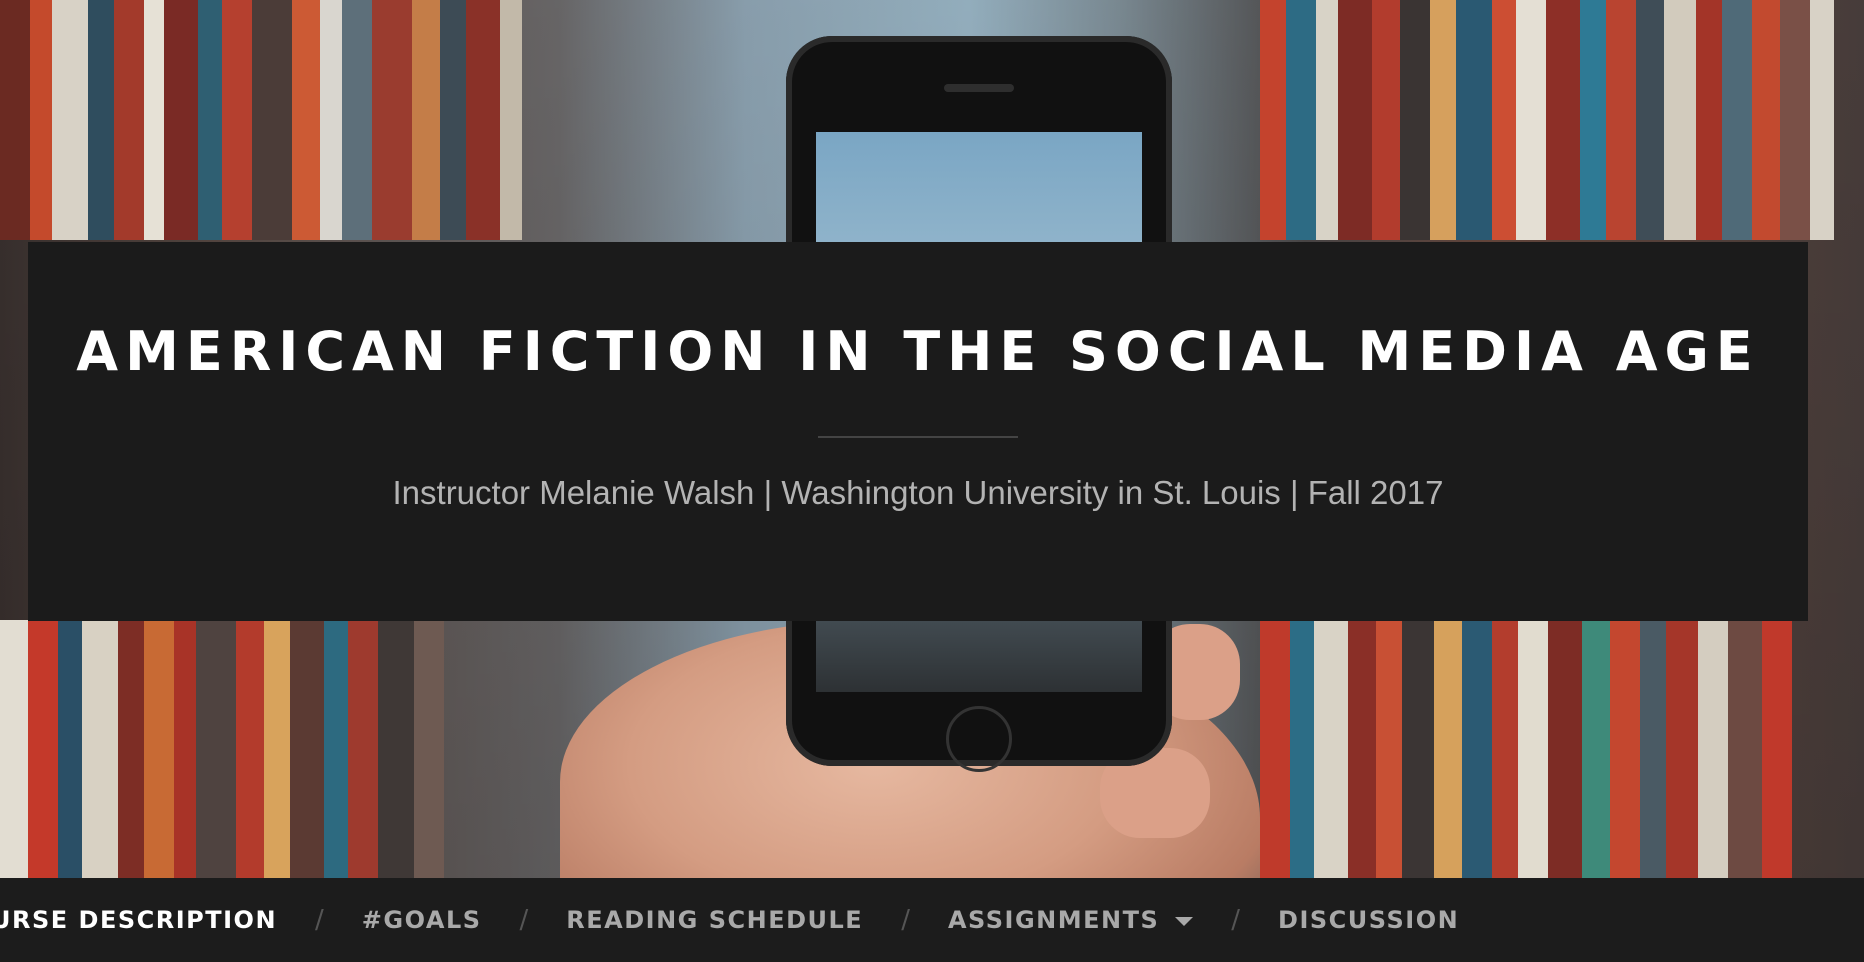 Image resolution: width=1864 pixels, height=962 pixels. Describe the element at coordinates (138, 920) in the screenshot. I see `nav-item-course-description: COURSE DESCRIPTION` at that location.